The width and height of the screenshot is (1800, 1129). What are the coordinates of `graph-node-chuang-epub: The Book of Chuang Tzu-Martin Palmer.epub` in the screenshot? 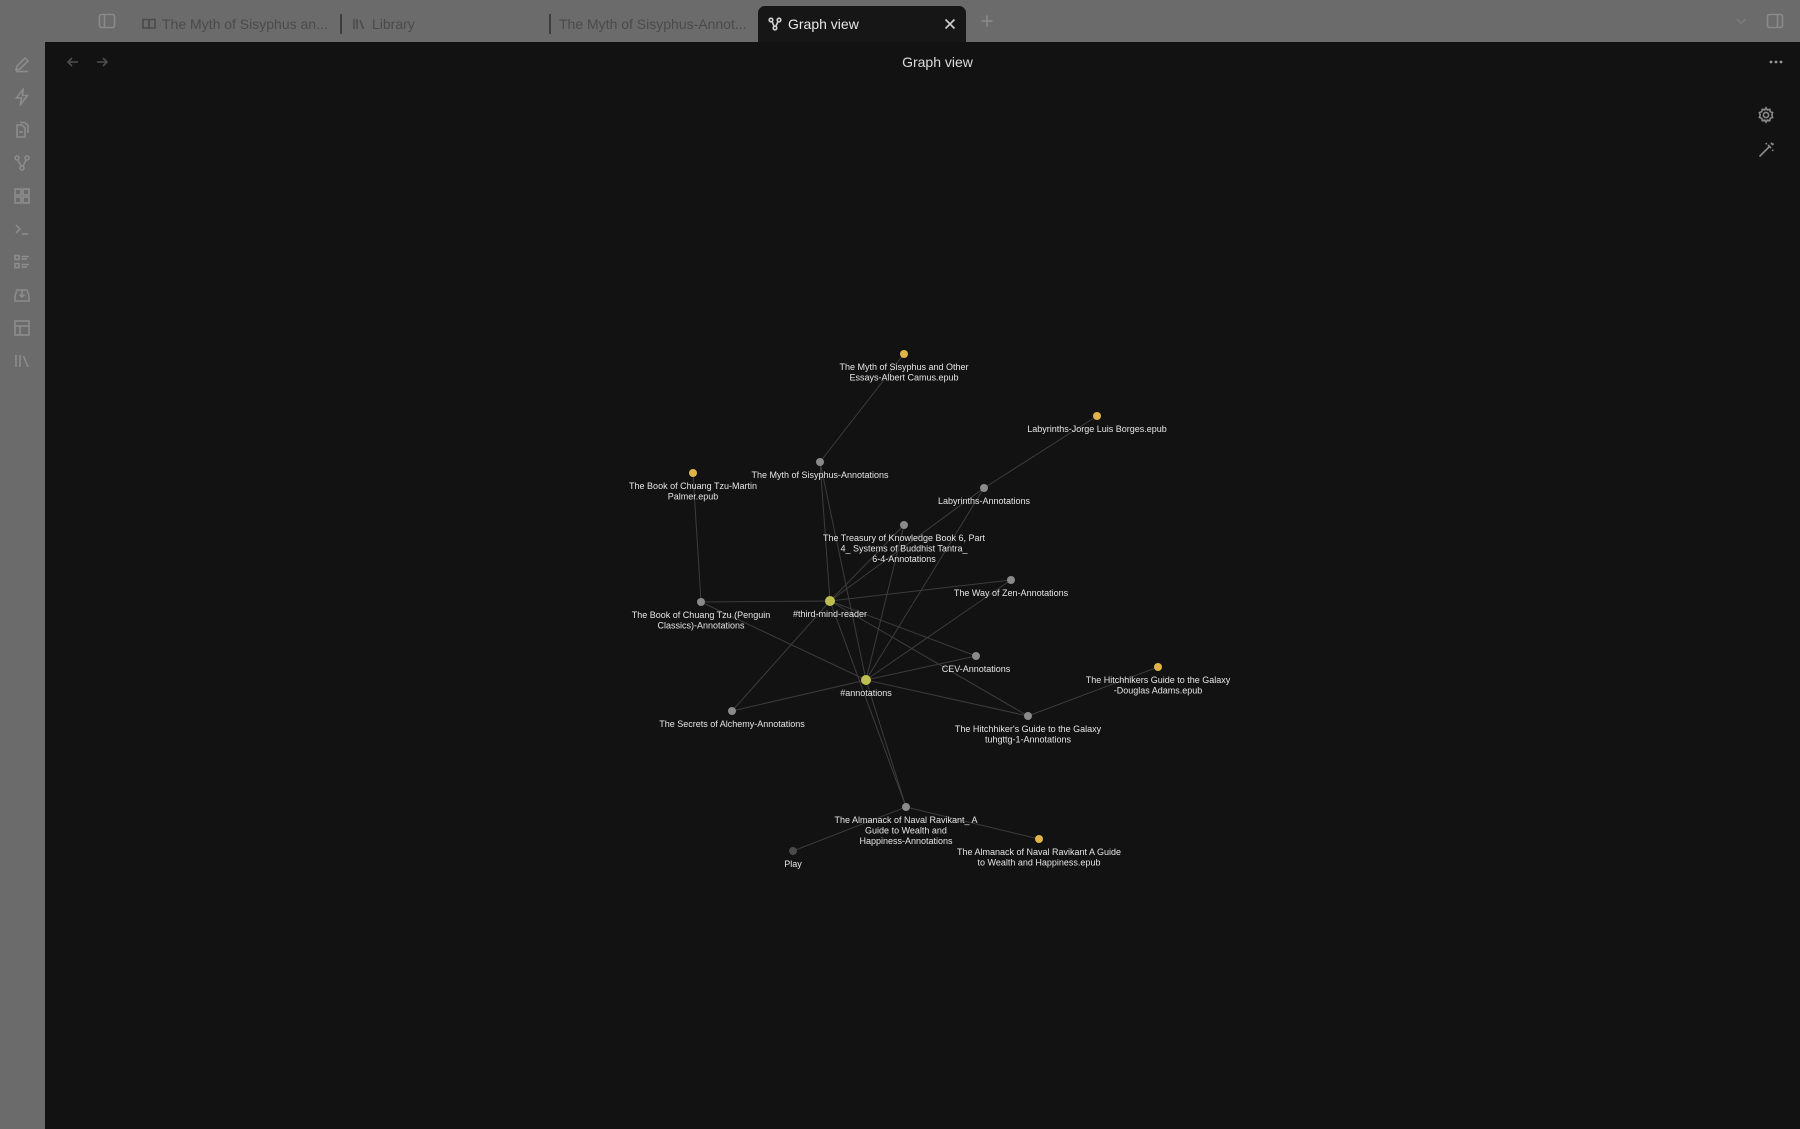 It's located at (693, 485).